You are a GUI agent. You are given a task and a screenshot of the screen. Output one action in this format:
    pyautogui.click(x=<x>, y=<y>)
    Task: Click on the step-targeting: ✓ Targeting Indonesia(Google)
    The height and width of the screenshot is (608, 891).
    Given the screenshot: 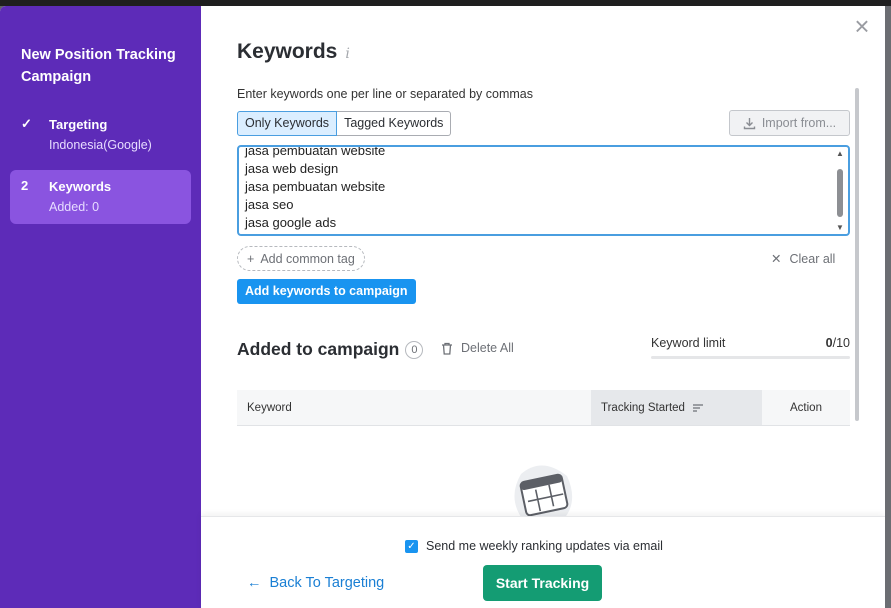 What is the action you would take?
    pyautogui.click(x=100, y=135)
    